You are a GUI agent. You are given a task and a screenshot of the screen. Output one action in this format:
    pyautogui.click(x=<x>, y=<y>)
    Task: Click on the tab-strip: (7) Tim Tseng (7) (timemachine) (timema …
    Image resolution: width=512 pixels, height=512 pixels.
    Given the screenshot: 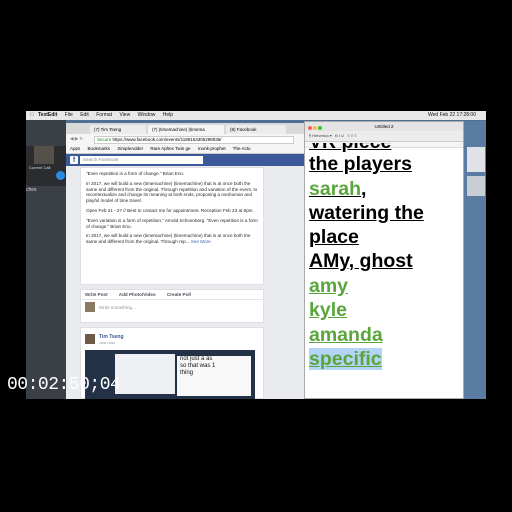 What is the action you would take?
    pyautogui.click(x=186, y=128)
    